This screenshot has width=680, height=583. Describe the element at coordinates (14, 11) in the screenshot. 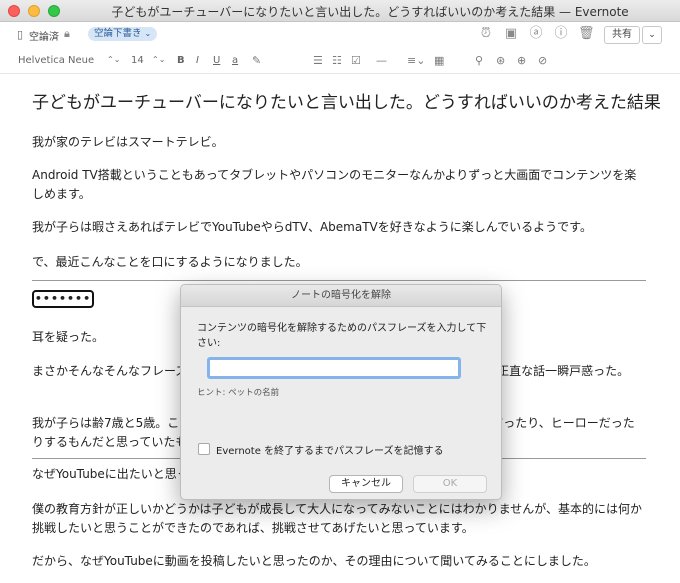

I see `close-window-button` at that location.